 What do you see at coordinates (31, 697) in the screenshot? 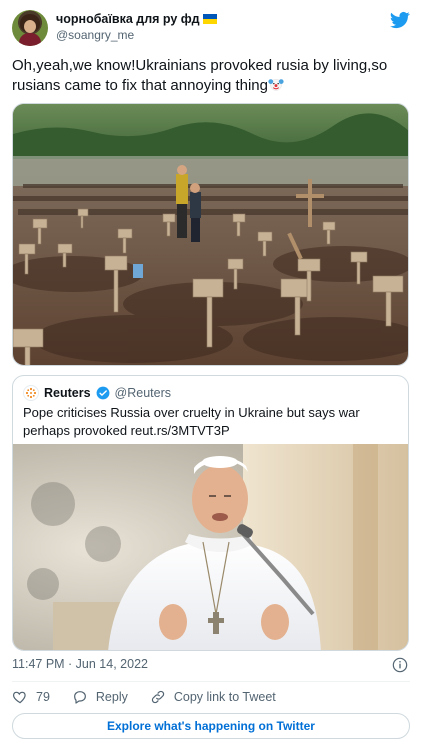
I see `like-button: 79` at bounding box center [31, 697].